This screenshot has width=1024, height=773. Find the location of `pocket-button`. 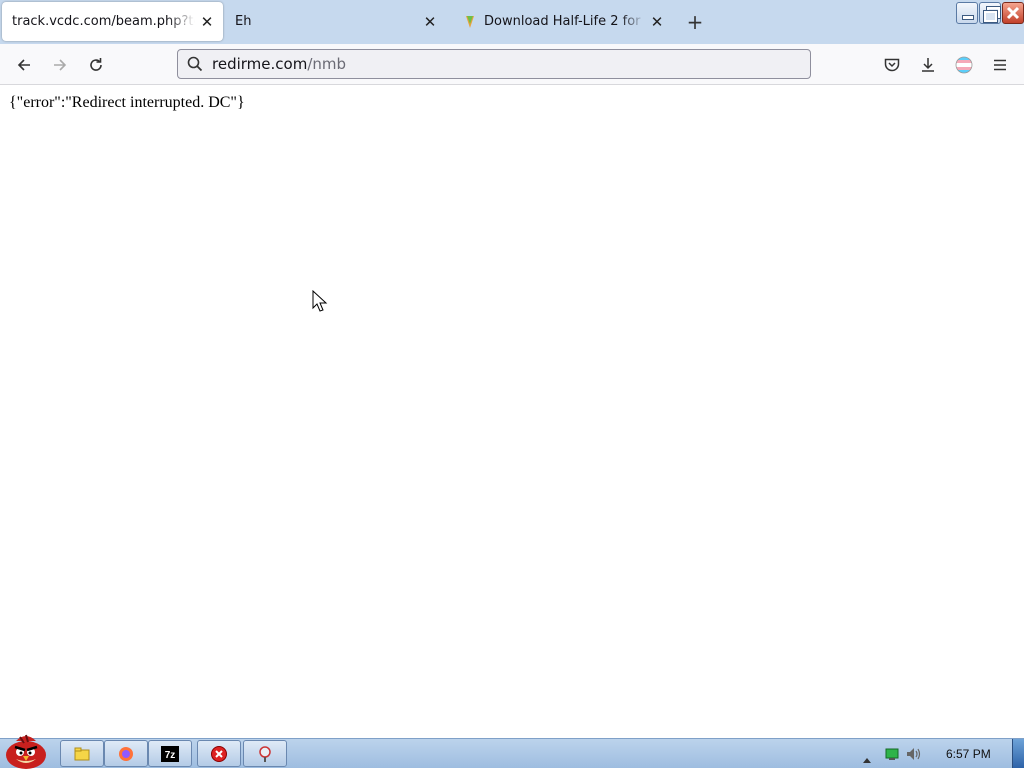

pocket-button is located at coordinates (892, 65).